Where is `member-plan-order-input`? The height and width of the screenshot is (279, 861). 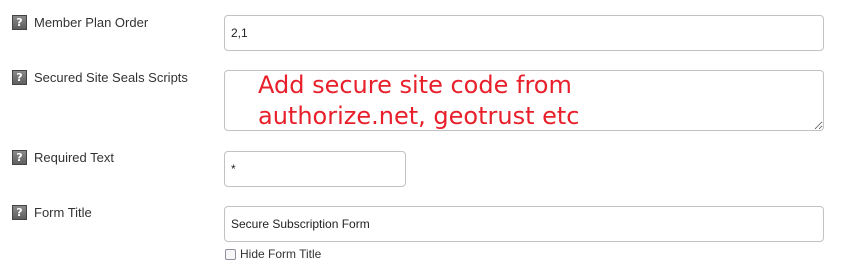
member-plan-order-input is located at coordinates (524, 33).